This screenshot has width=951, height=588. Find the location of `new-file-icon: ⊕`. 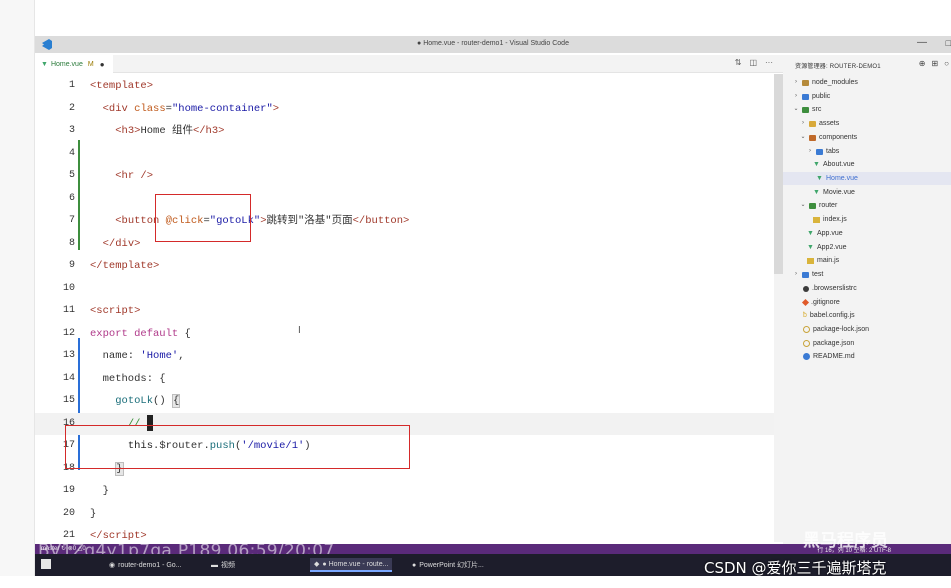

new-file-icon: ⊕ is located at coordinates (922, 63).